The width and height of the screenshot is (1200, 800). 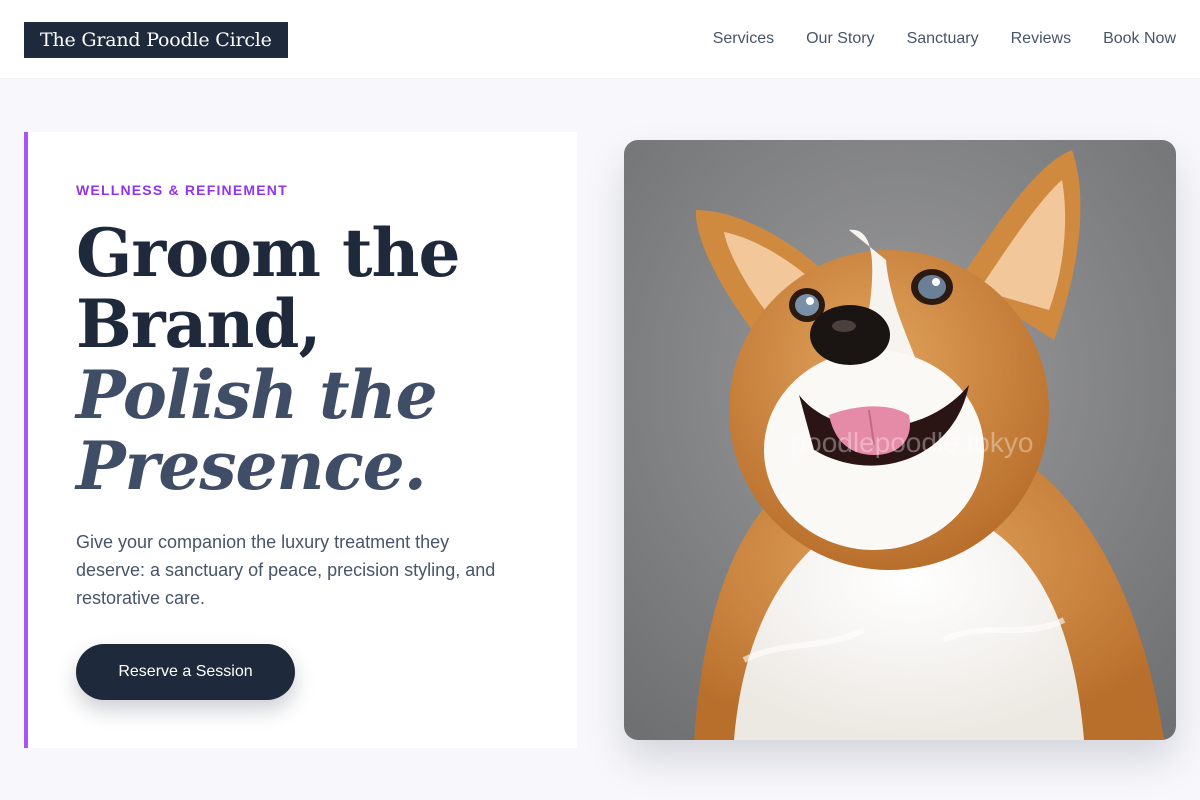 What do you see at coordinates (1139, 39) in the screenshot?
I see `nav-link-book-now: Book Now` at bounding box center [1139, 39].